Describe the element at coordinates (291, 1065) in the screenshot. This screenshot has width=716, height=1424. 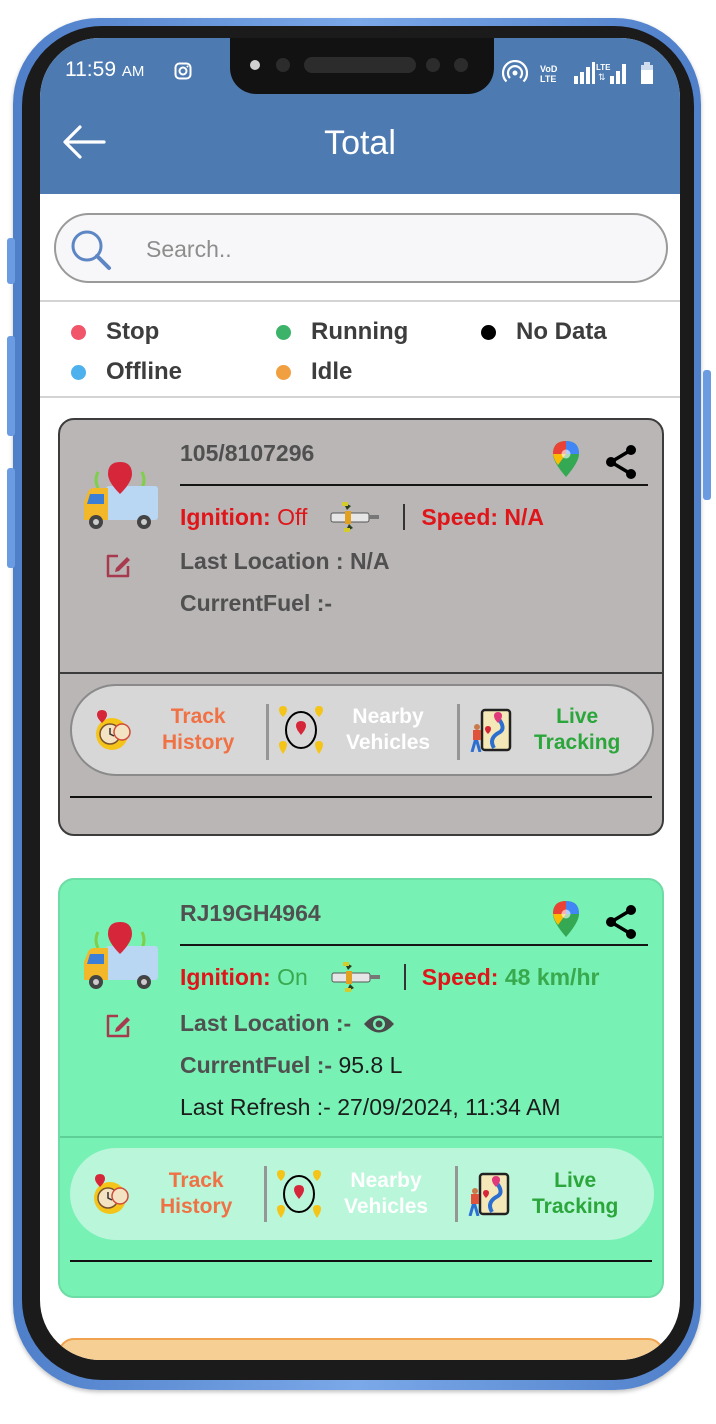
I see `current-fuel-row: CurrentFuel :- 95.8 L` at that location.